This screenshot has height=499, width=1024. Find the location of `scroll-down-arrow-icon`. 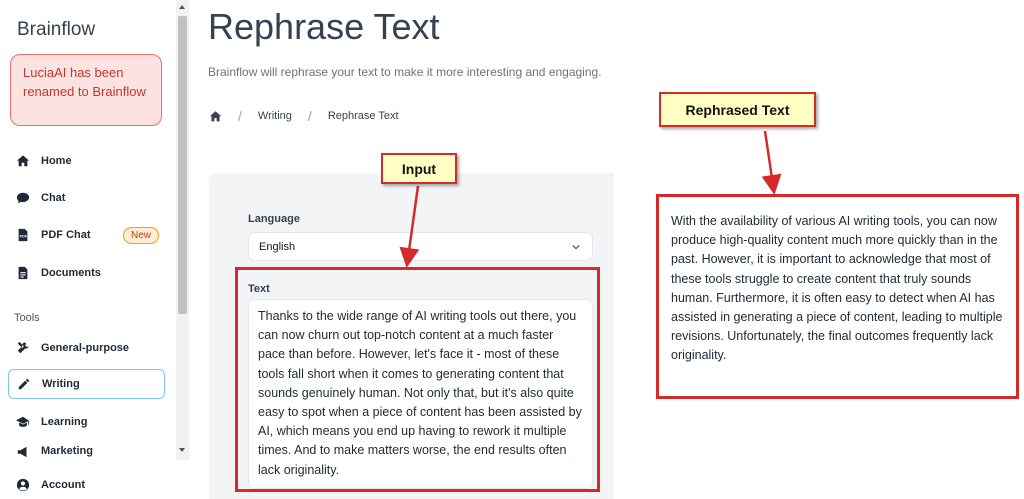

scroll-down-arrow-icon is located at coordinates (182, 450).